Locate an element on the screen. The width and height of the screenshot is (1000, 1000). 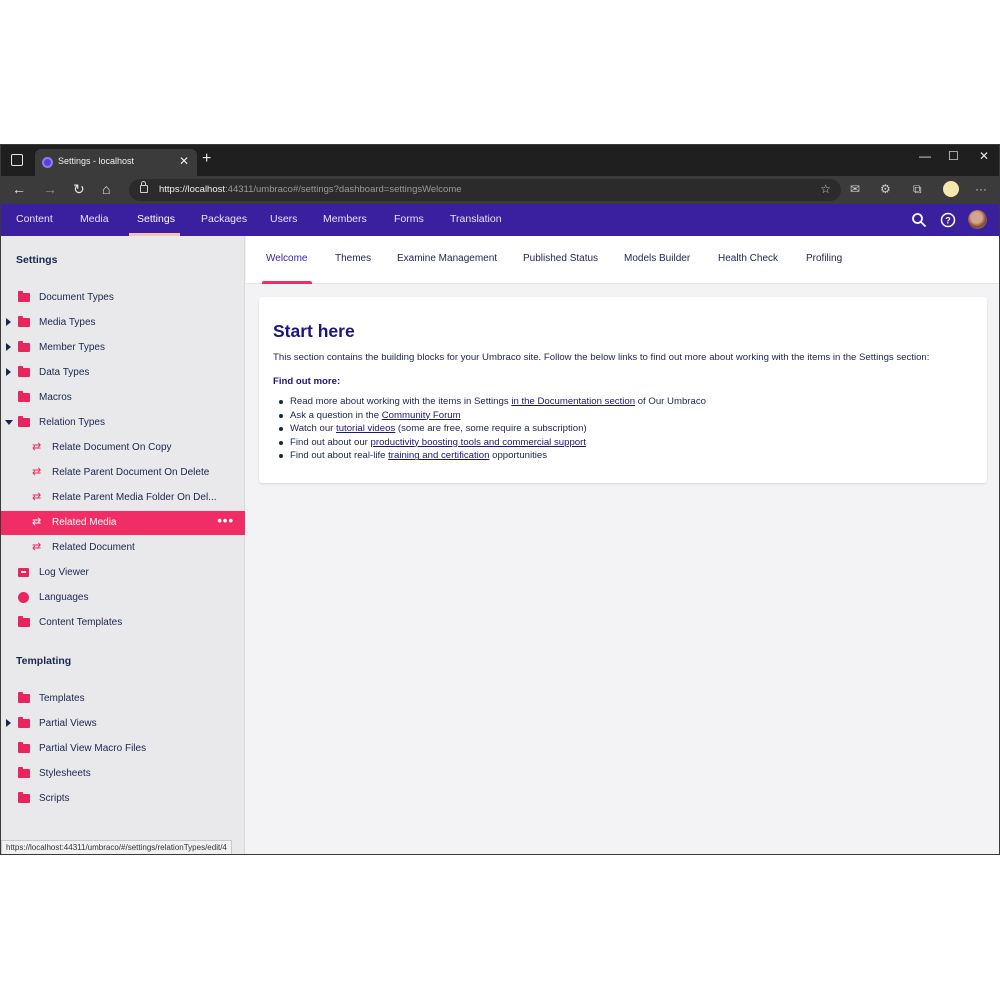
collections-icon: ⧉ is located at coordinates (917, 189).